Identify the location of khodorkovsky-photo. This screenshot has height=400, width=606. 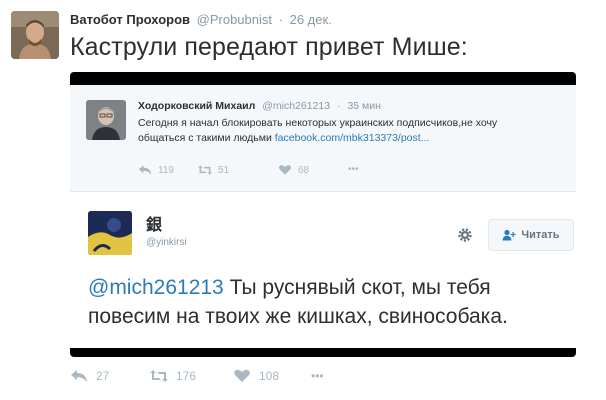
(106, 120).